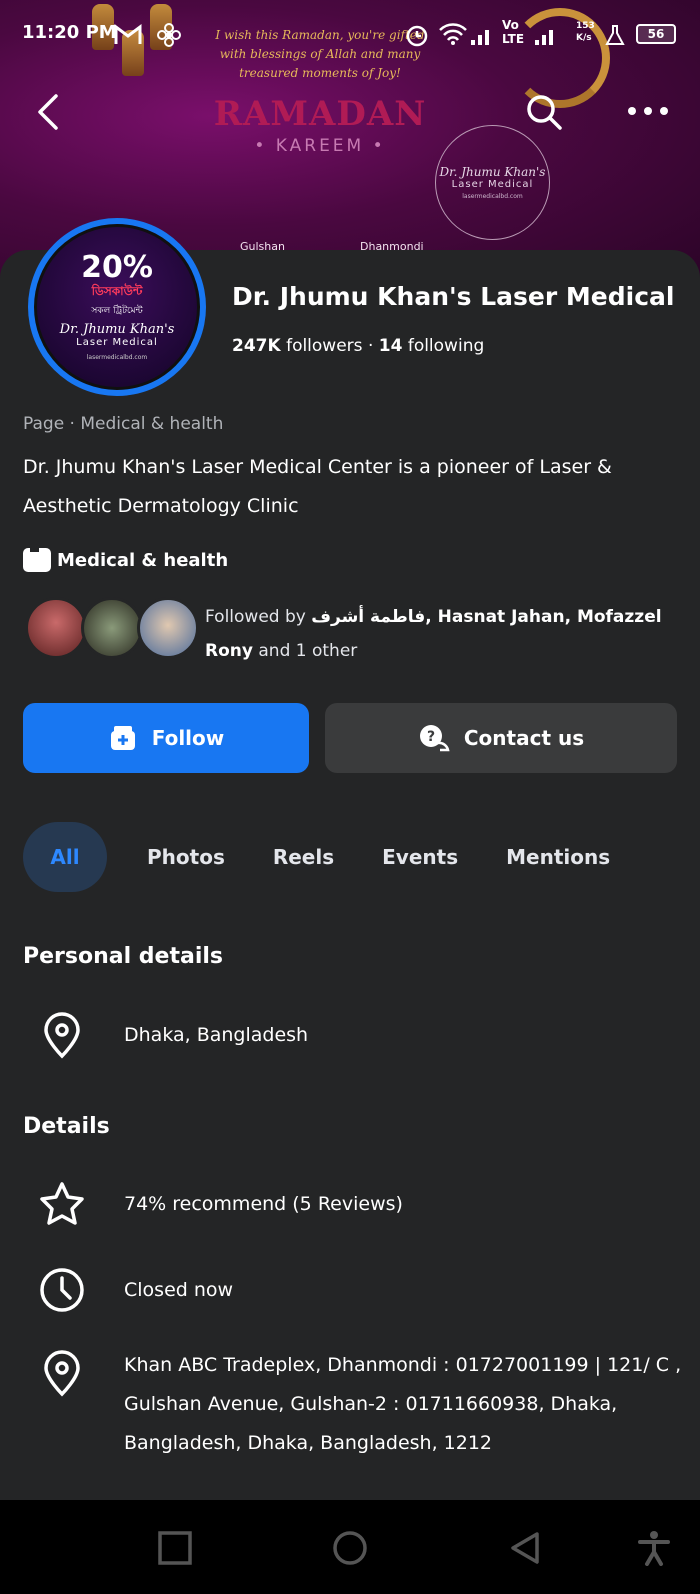  What do you see at coordinates (169, 35) in the screenshot?
I see `pinwheel-icon` at bounding box center [169, 35].